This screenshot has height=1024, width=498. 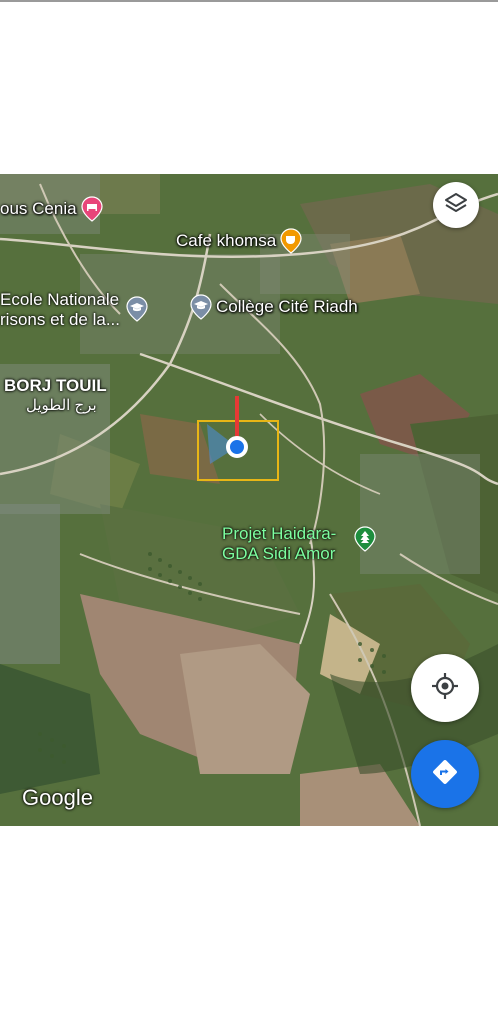 What do you see at coordinates (91, 209) in the screenshot?
I see `hotel-pin-icon` at bounding box center [91, 209].